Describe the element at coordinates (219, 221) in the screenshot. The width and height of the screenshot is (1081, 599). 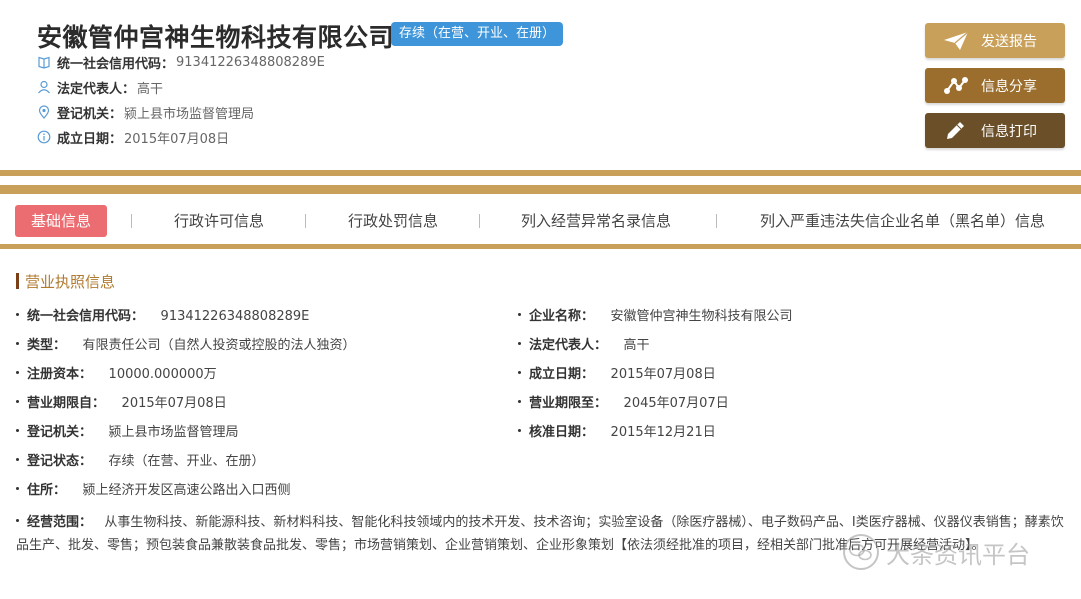
I see `tab-admin-license: 行政许可信息` at that location.